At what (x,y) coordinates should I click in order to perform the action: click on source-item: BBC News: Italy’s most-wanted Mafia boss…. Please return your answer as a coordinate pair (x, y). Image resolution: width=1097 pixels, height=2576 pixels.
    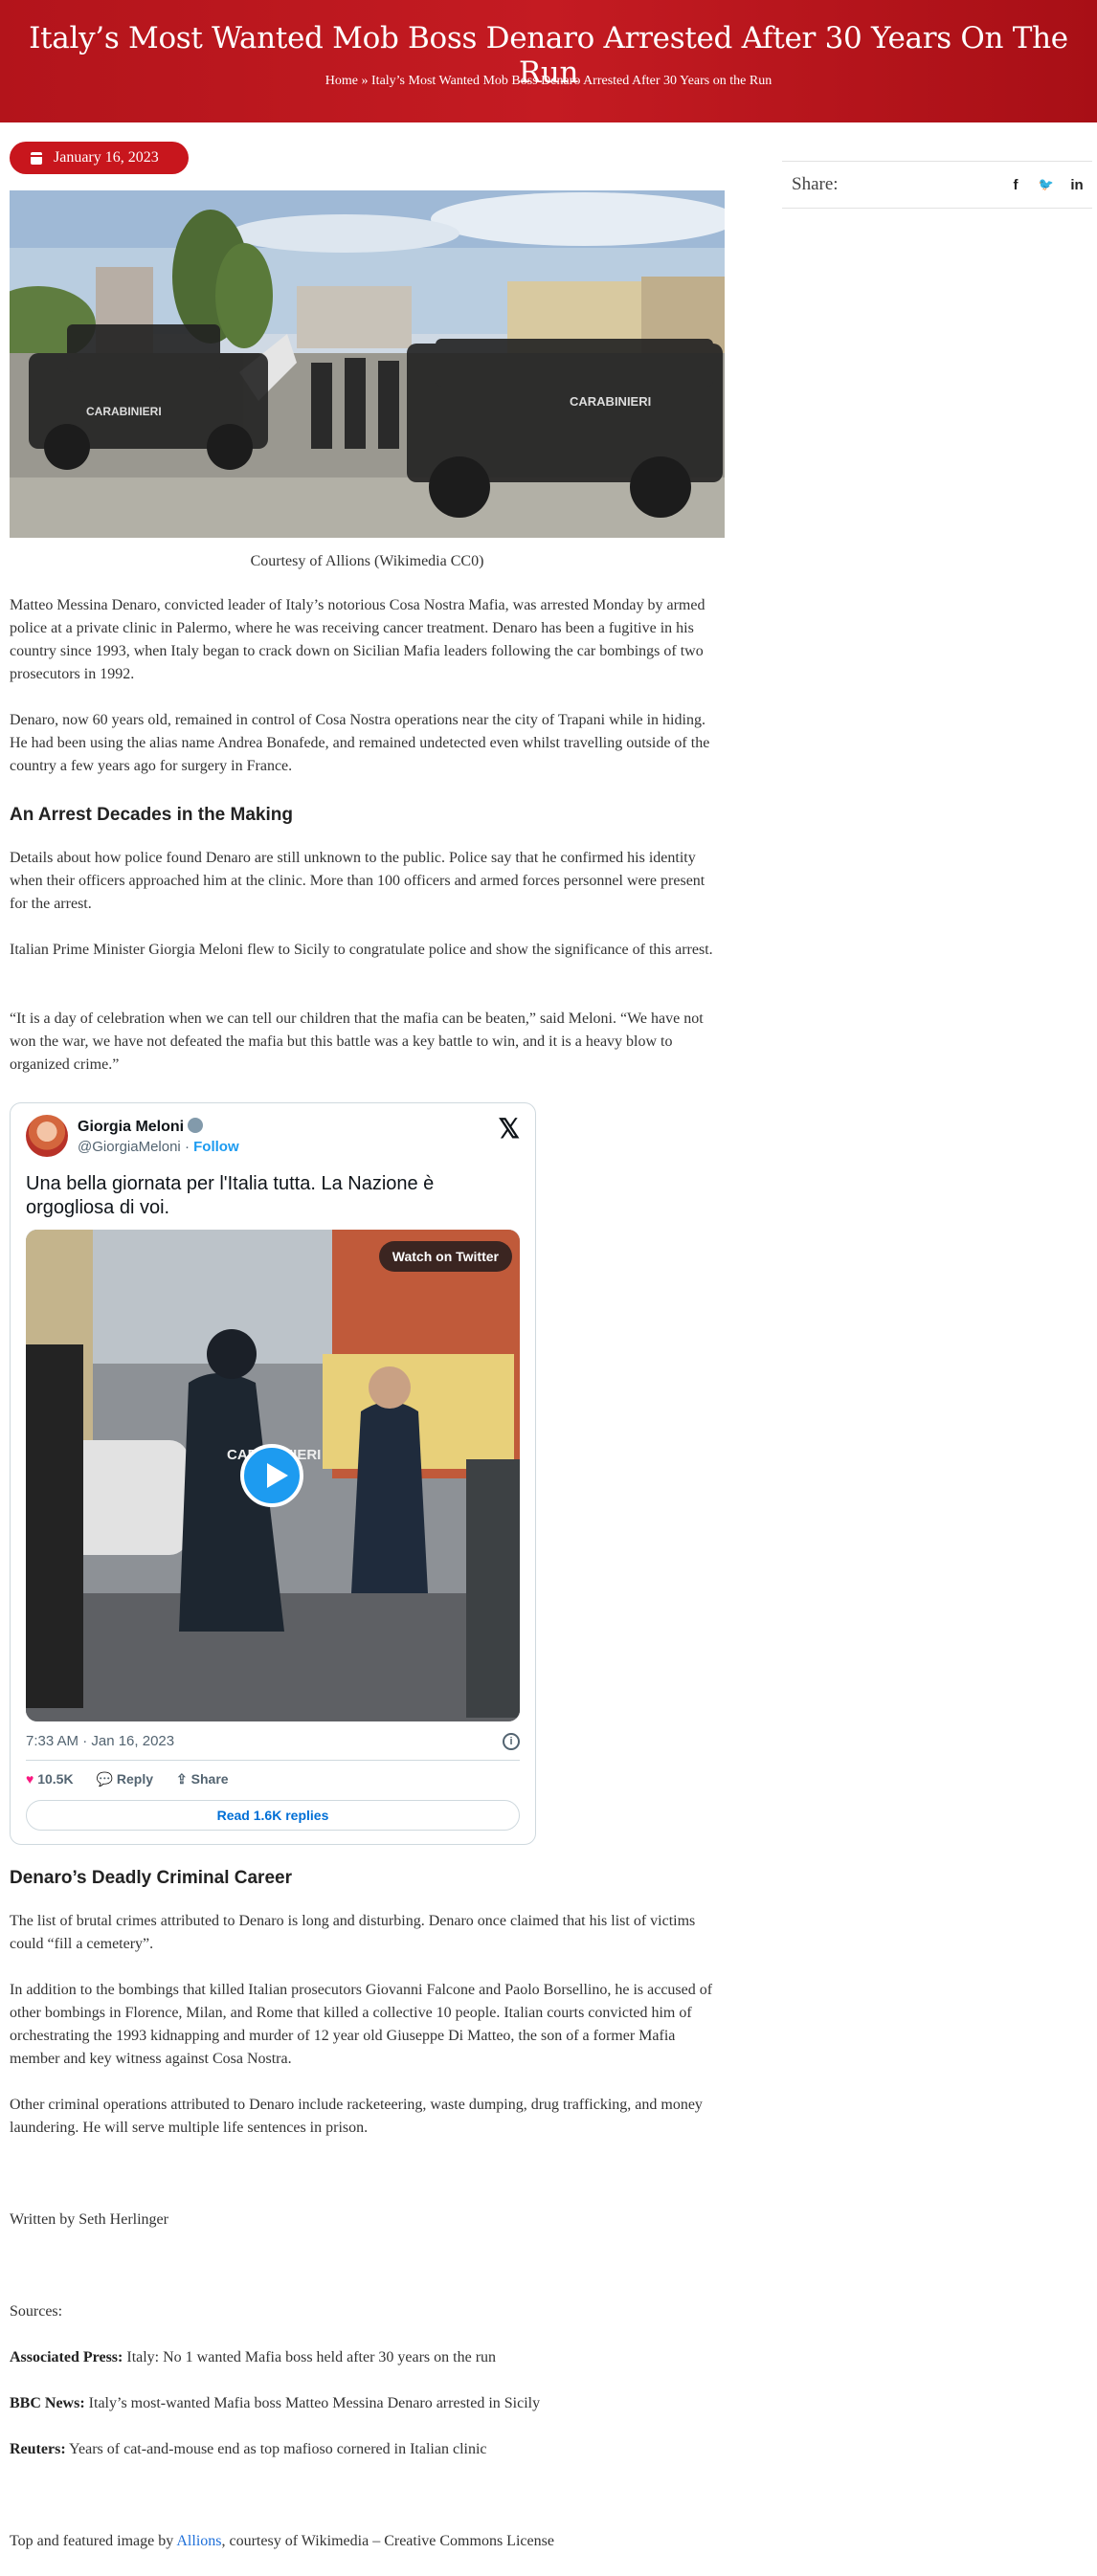
    Looking at the image, I should click on (367, 2403).